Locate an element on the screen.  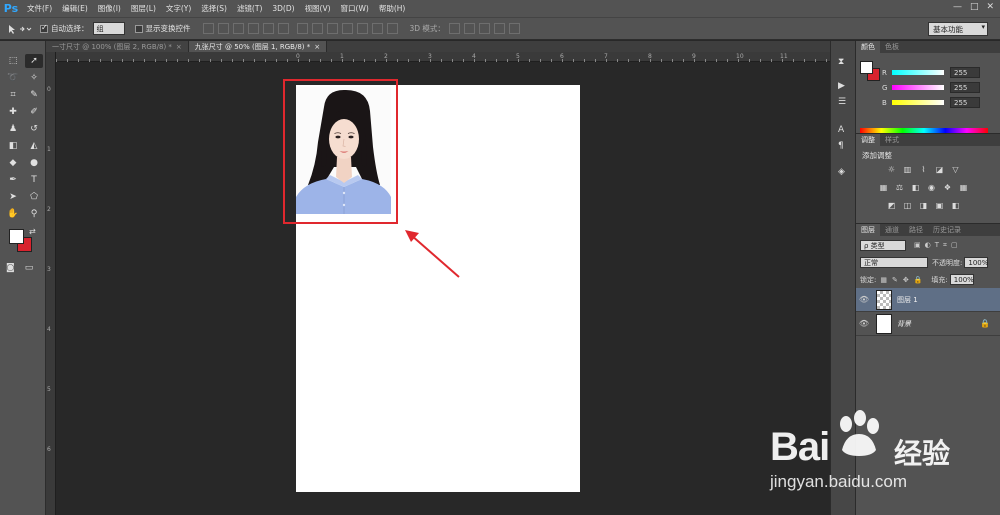
tab-nine-sheet: 九张尺寸 @ 50% (图层 1, RGB/8) * × is located at coordinates (258, 46).